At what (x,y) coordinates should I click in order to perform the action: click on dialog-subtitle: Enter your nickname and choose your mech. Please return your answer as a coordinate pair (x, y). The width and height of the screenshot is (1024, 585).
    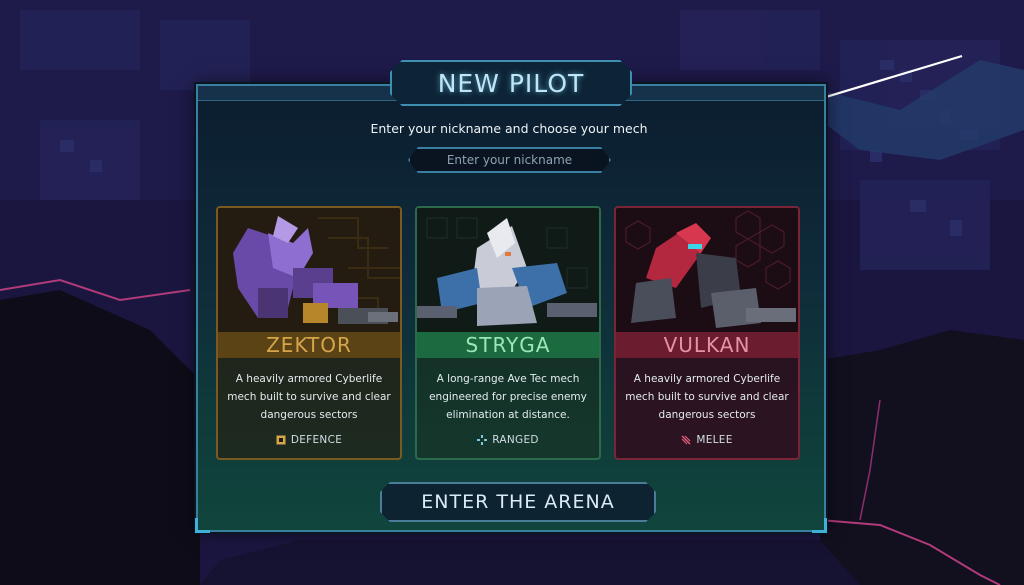
    Looking at the image, I should click on (509, 128).